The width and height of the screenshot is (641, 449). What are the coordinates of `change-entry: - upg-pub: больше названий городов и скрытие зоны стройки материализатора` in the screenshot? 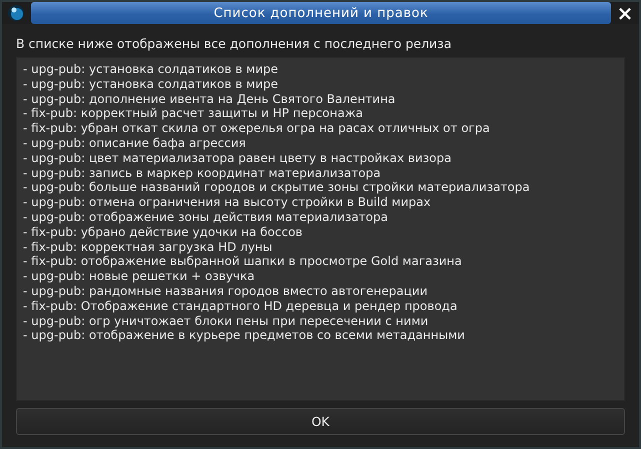 It's located at (277, 188).